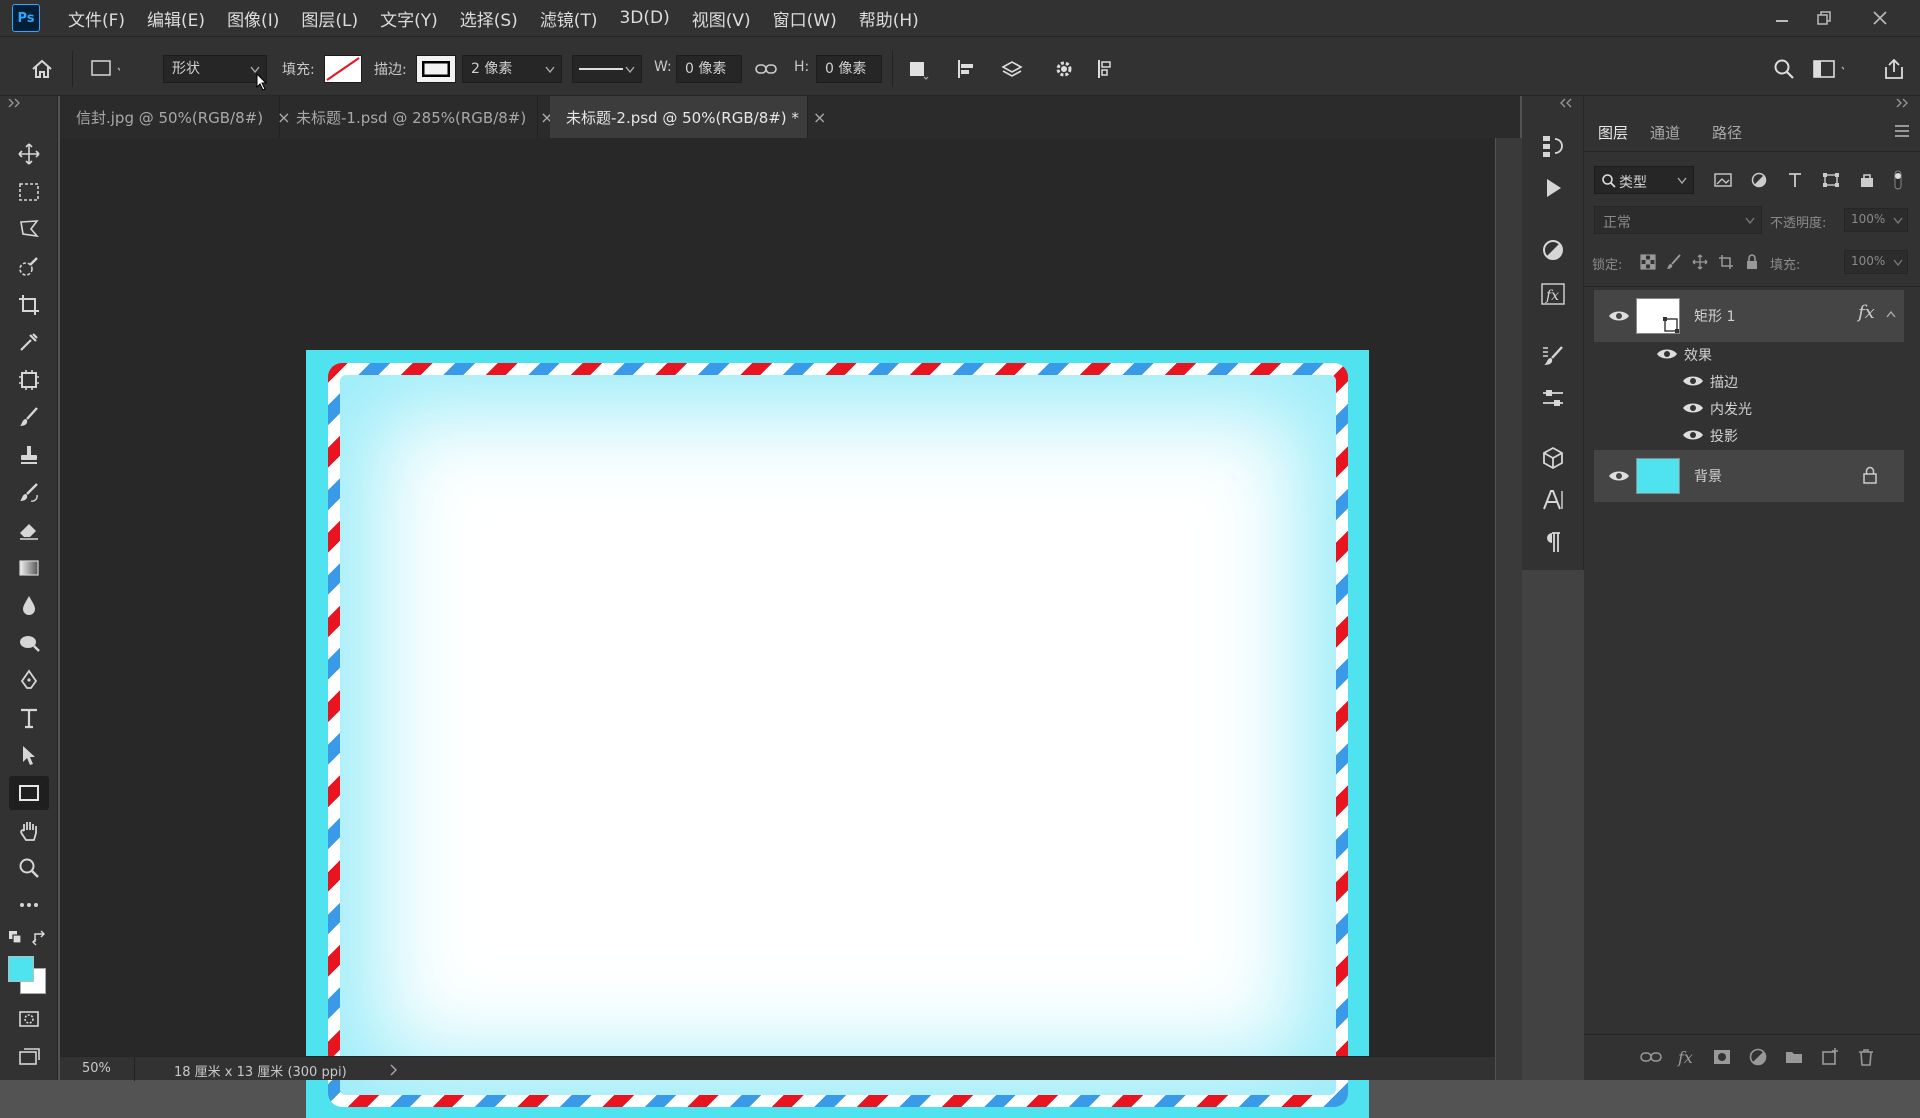 The width and height of the screenshot is (1920, 1118). Describe the element at coordinates (1794, 1057) in the screenshot. I see `new-group-icon` at that location.